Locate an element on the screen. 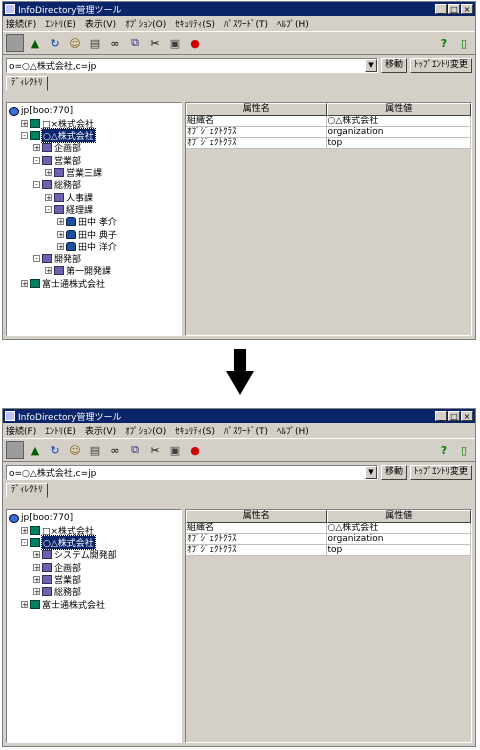  tree-node: + 企画部 is located at coordinates (57, 567).